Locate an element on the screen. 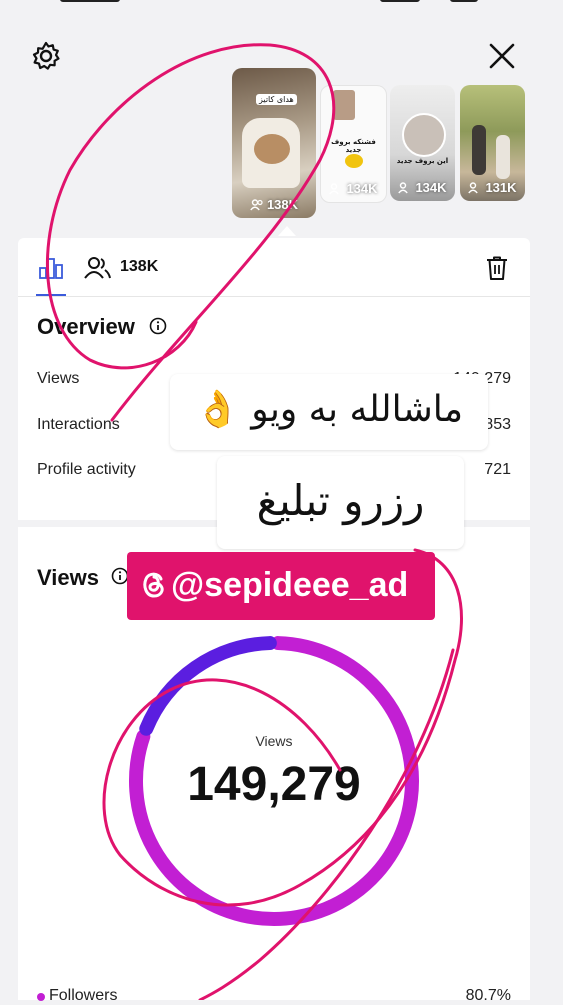 Image resolution: width=563 pixels, height=1005 pixels. thumbnail-caption: فشنکه بروف جدید is located at coordinates (353, 146).